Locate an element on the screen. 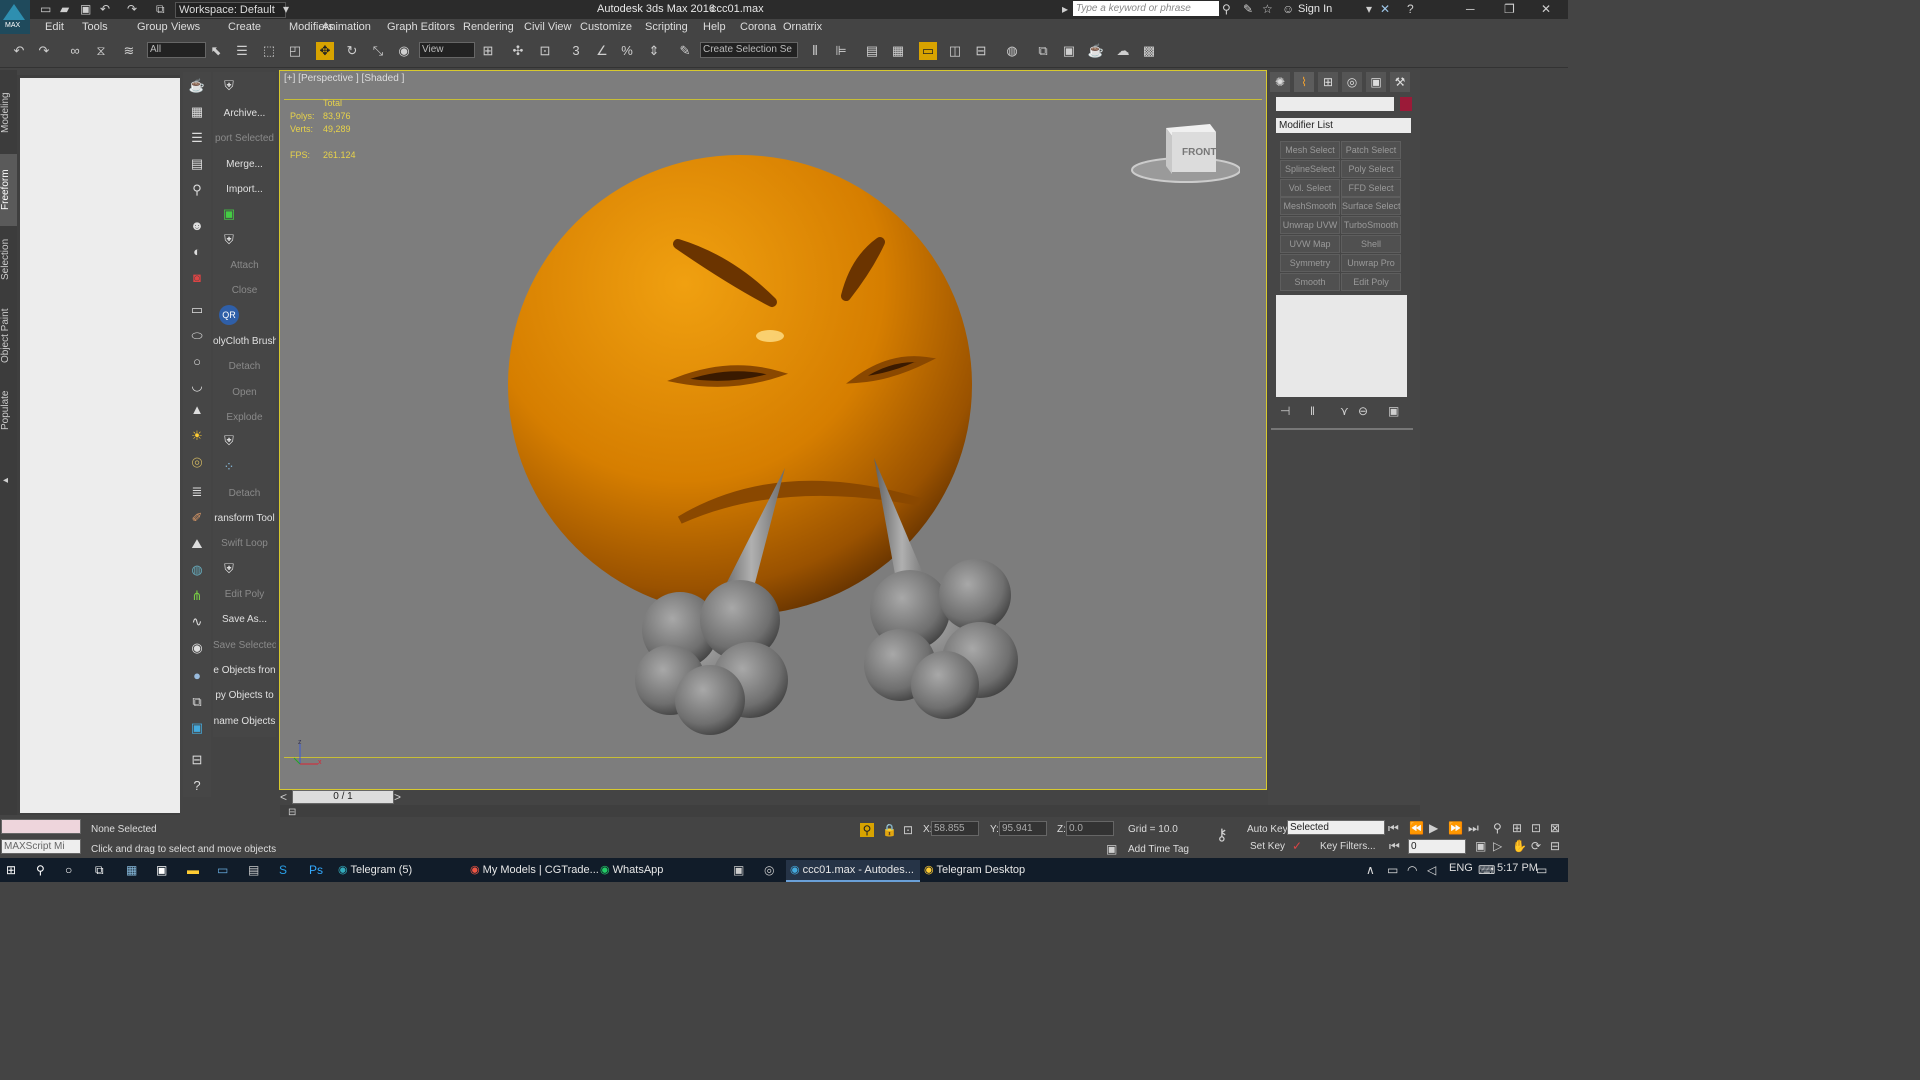  modifier-button-smooth: Smooth is located at coordinates (1310, 281).